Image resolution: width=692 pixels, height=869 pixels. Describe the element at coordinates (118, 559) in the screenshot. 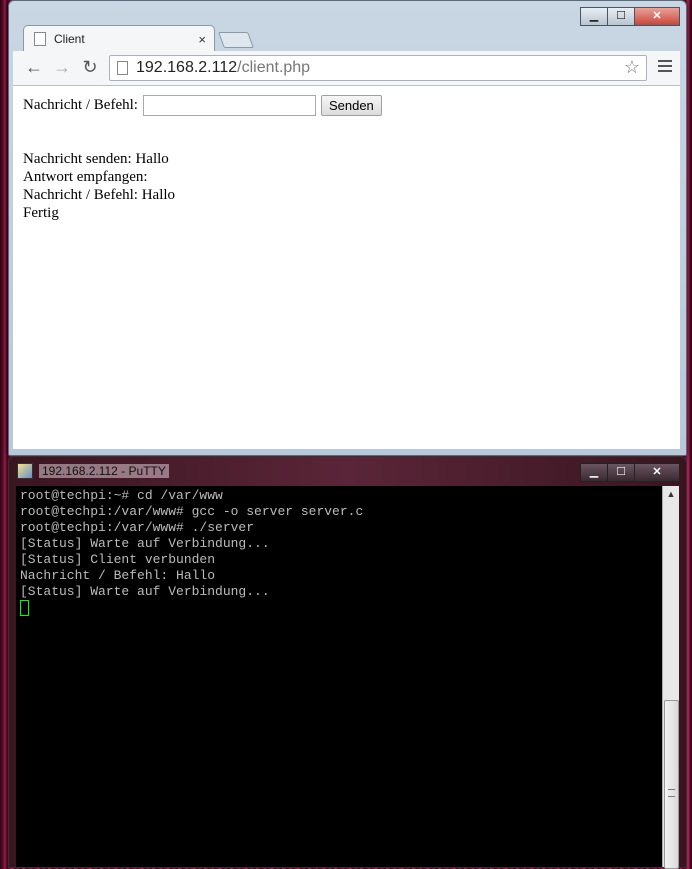

I see `terminal-line: [Status] Client verbunden` at that location.